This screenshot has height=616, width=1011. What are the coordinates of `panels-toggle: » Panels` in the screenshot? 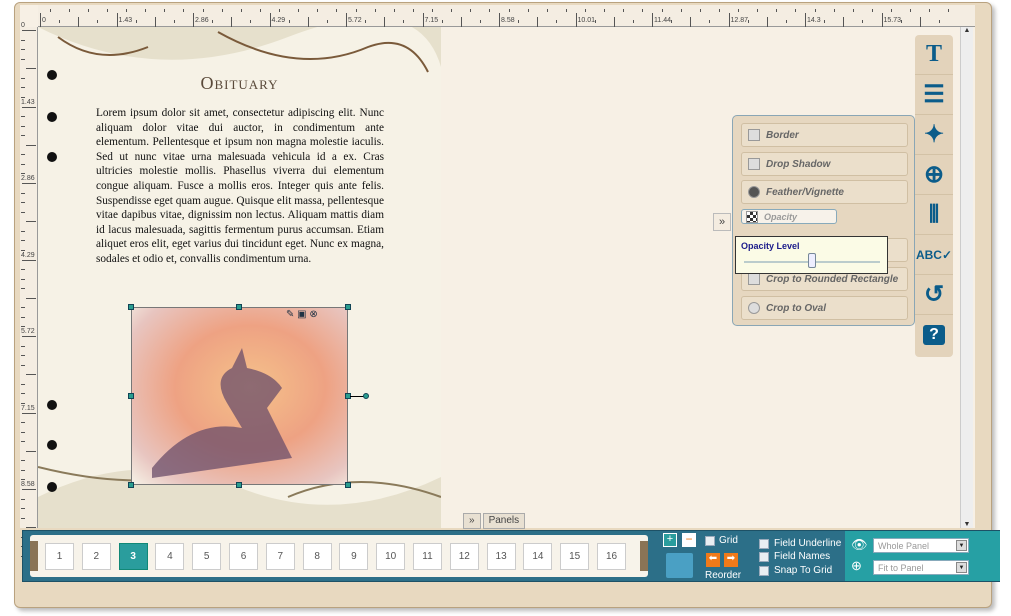 It's located at (494, 521).